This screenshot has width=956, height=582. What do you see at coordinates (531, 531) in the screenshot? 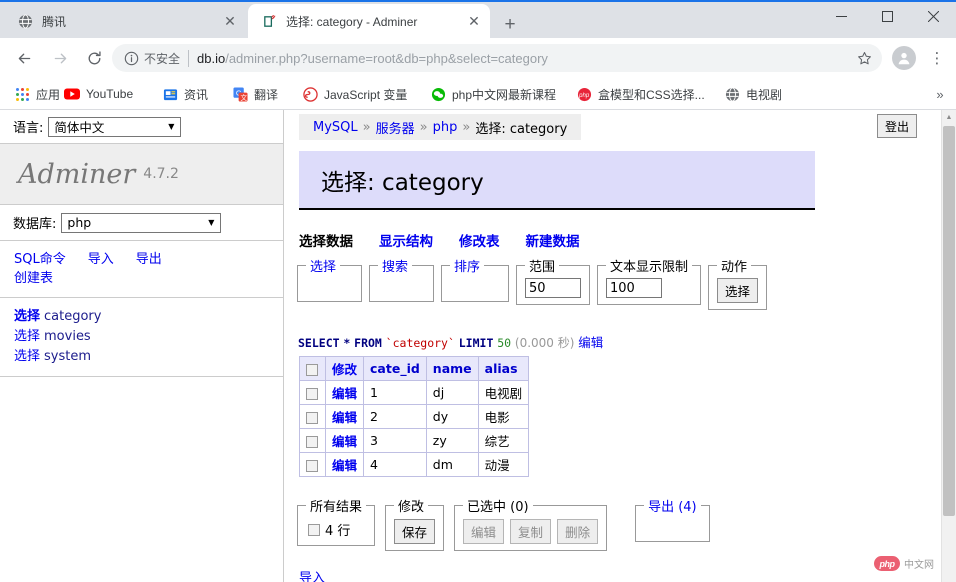
I see `clone-selected-button: 复制` at bounding box center [531, 531].